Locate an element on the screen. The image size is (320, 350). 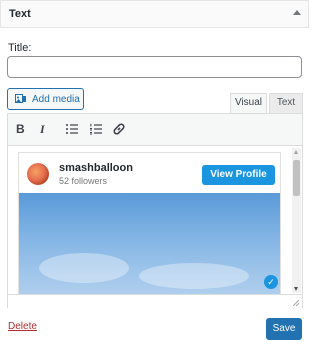
tab-text: Text is located at coordinates (286, 103).